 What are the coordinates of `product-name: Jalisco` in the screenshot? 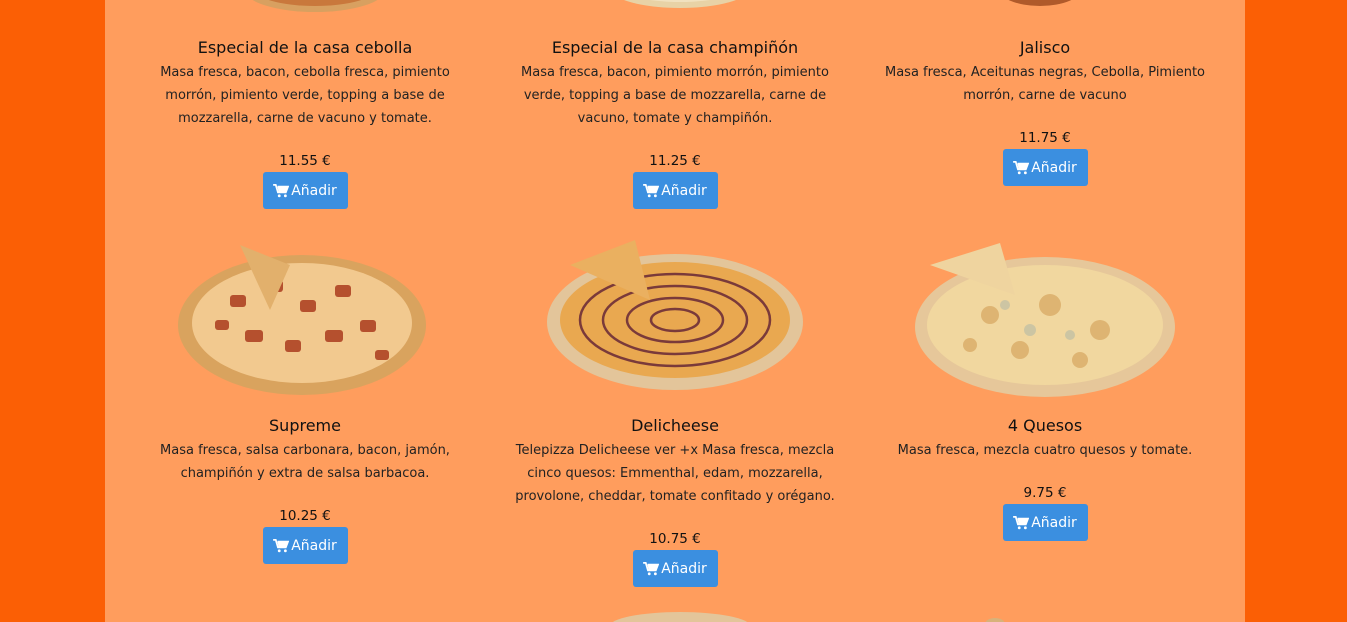 It's located at (1045, 47).